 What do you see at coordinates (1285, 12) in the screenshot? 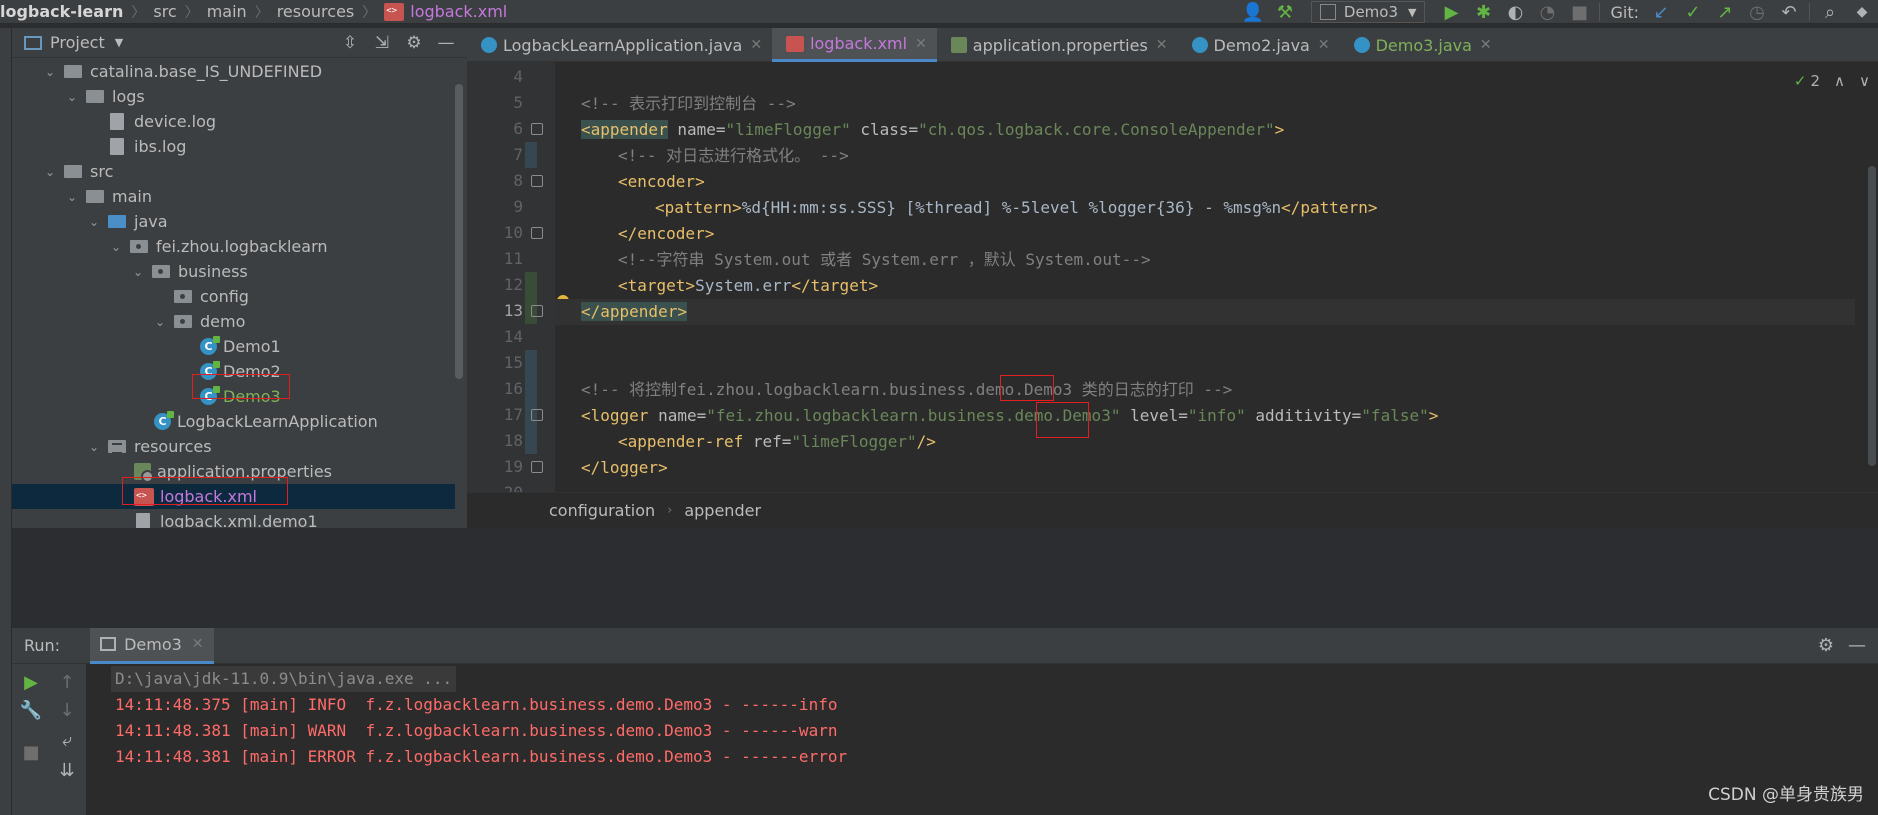
I see `build-hammer-icon: ⚒` at bounding box center [1285, 12].